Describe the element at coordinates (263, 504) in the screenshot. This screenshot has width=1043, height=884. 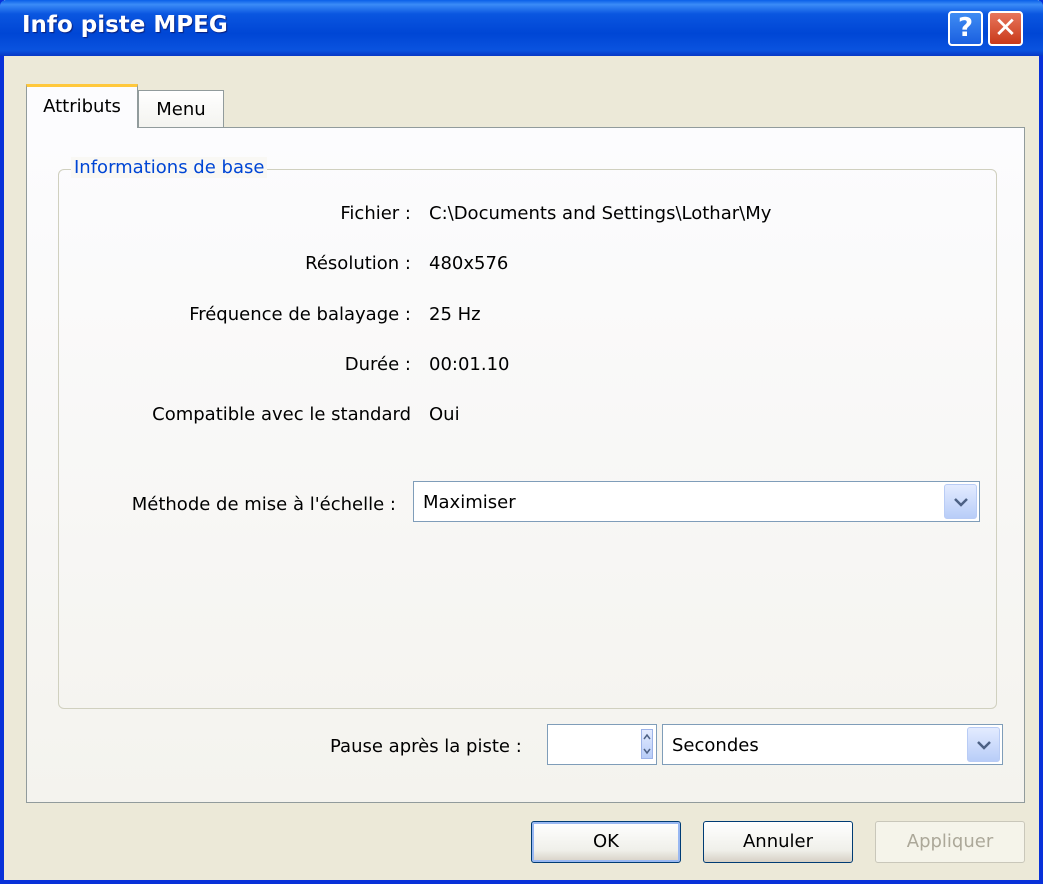
I see `scaling-label: Méthode de mise à l'échelle :` at that location.